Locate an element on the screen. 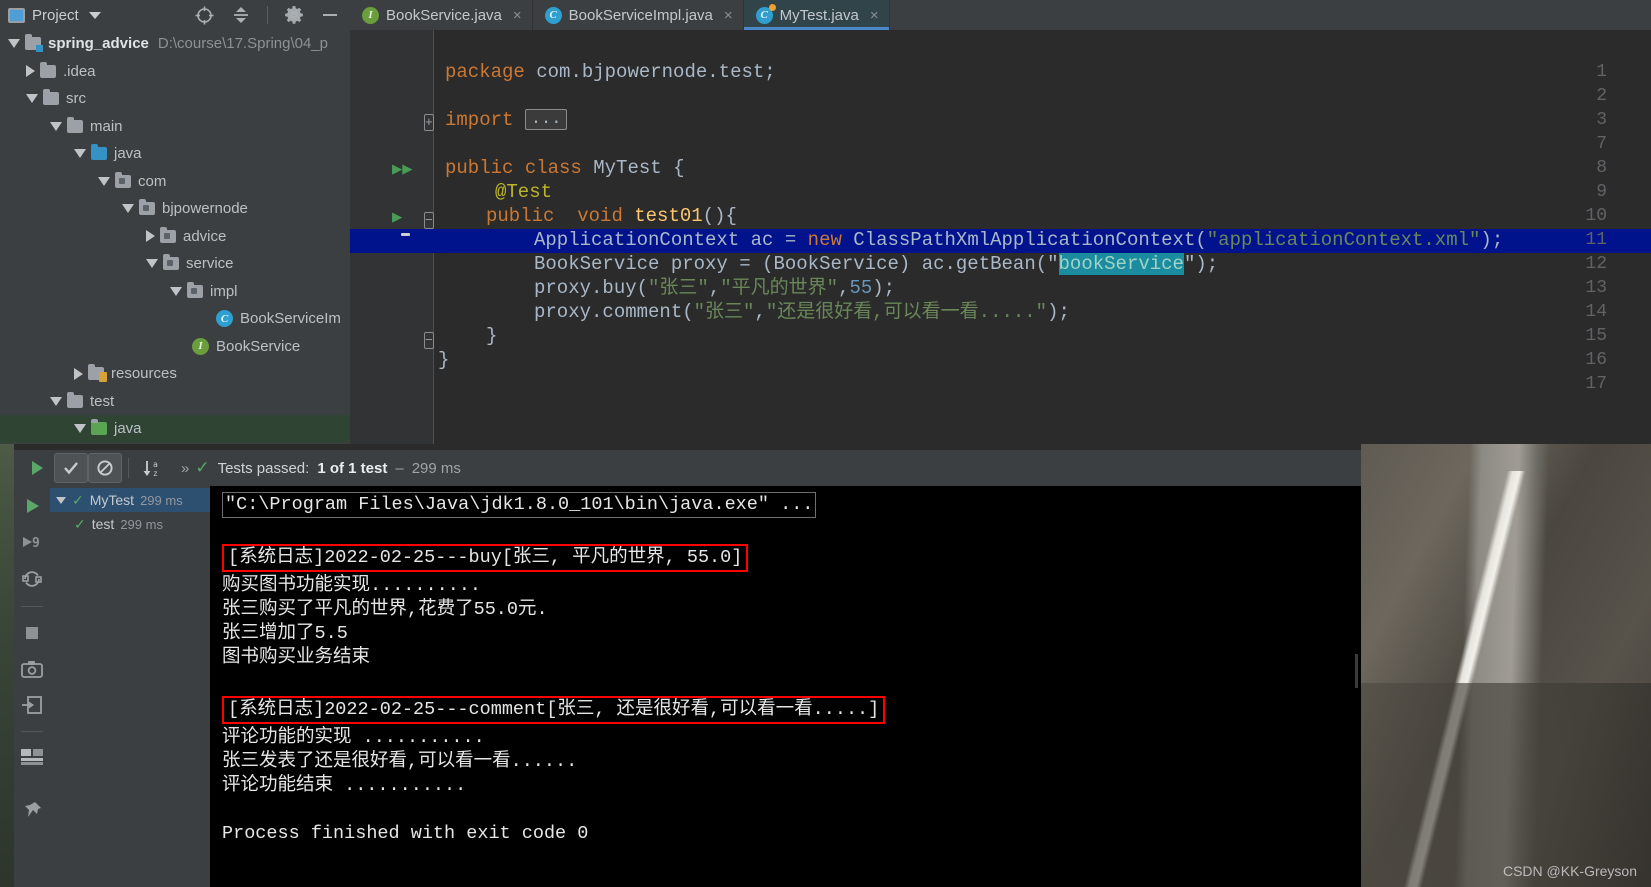 The width and height of the screenshot is (1651, 887). keyword-new: new is located at coordinates (824, 240).